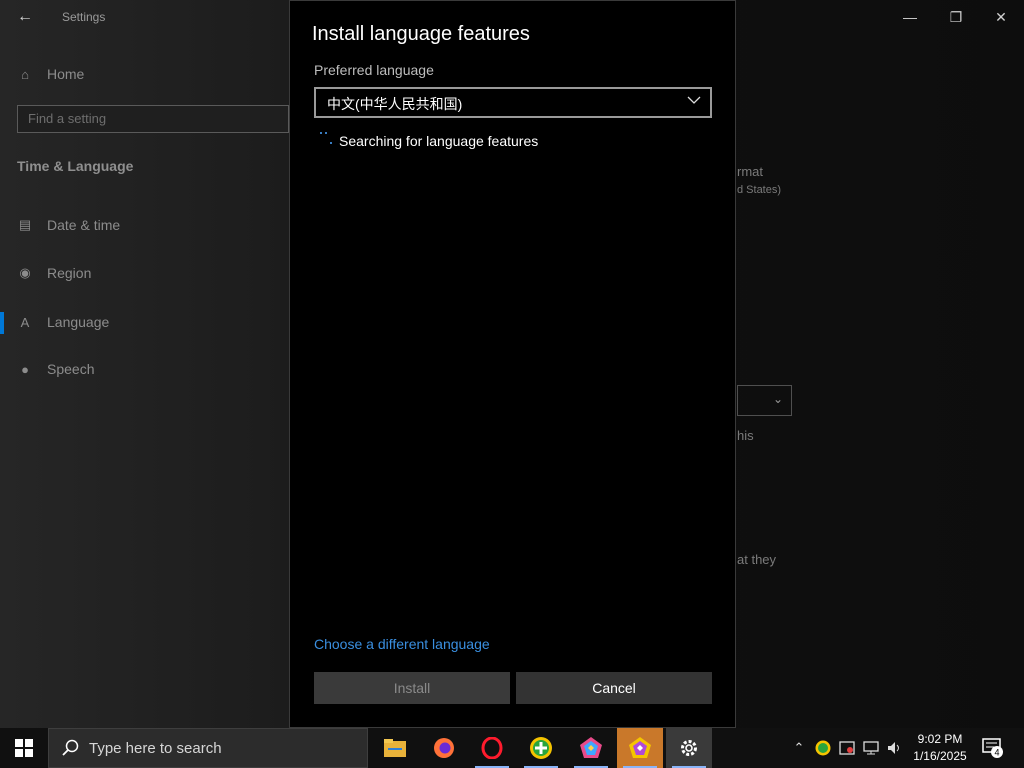  I want to click on globe-icon: ◉, so click(25, 272).